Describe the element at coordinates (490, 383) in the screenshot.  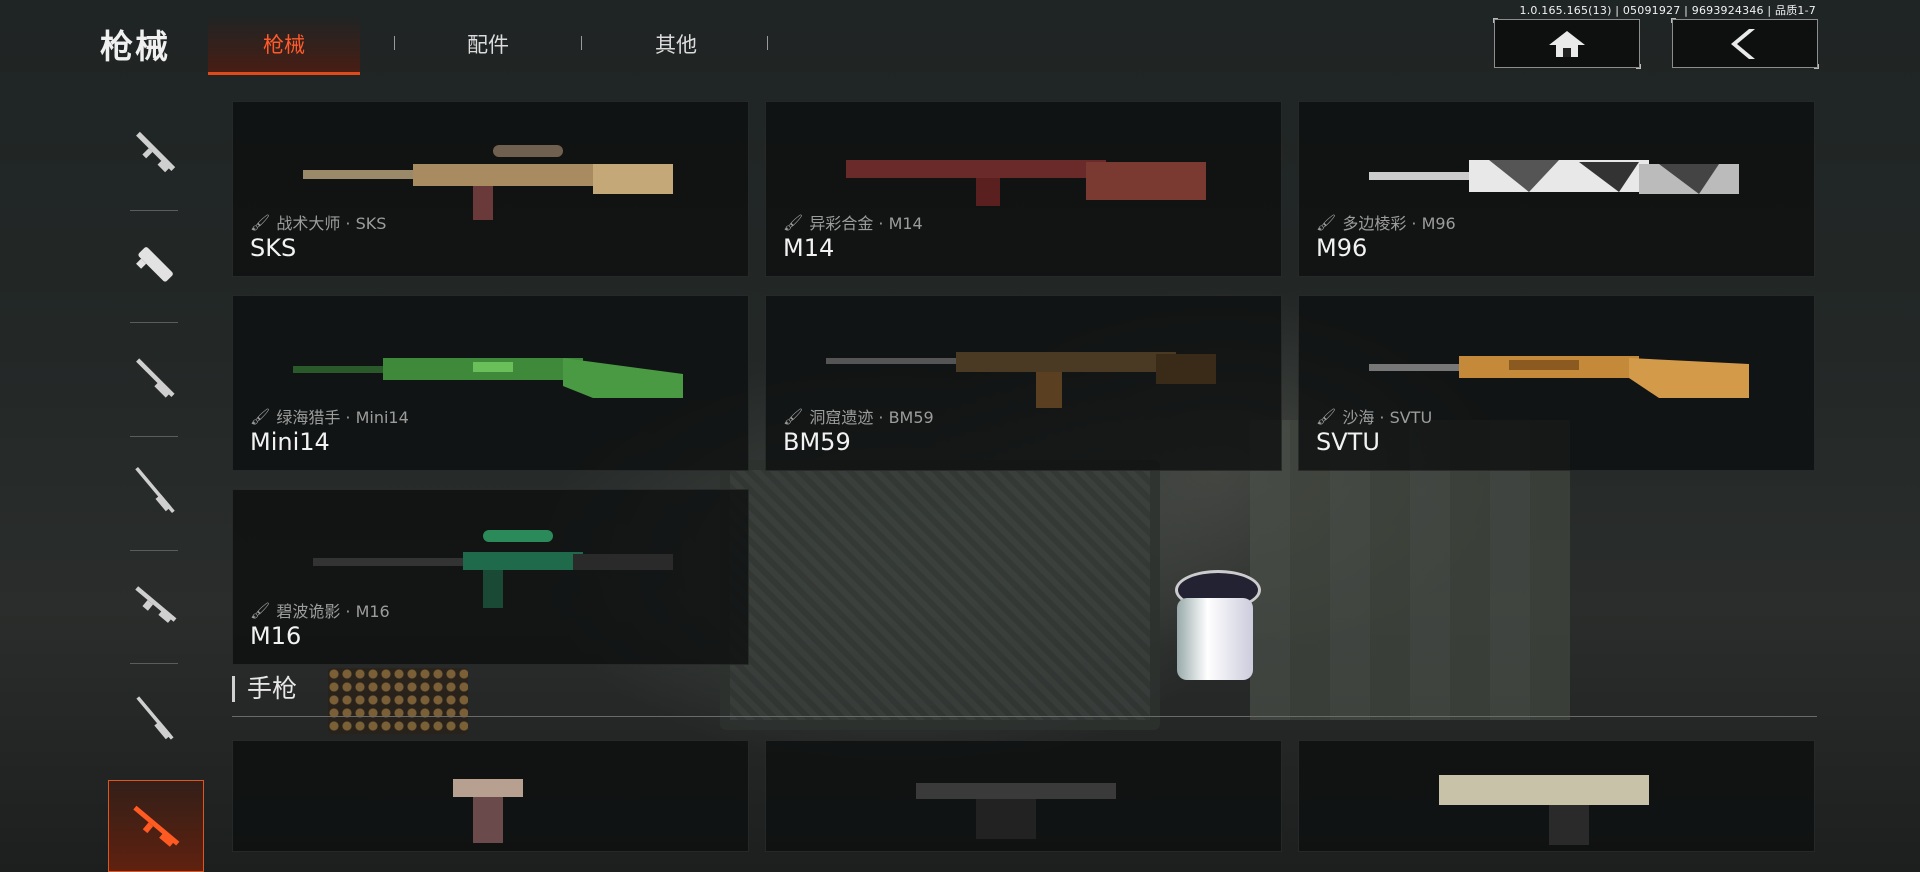
I see `weapon-card-mini14: 🖌 绿海猎手 · Mini14 Mini14` at that location.